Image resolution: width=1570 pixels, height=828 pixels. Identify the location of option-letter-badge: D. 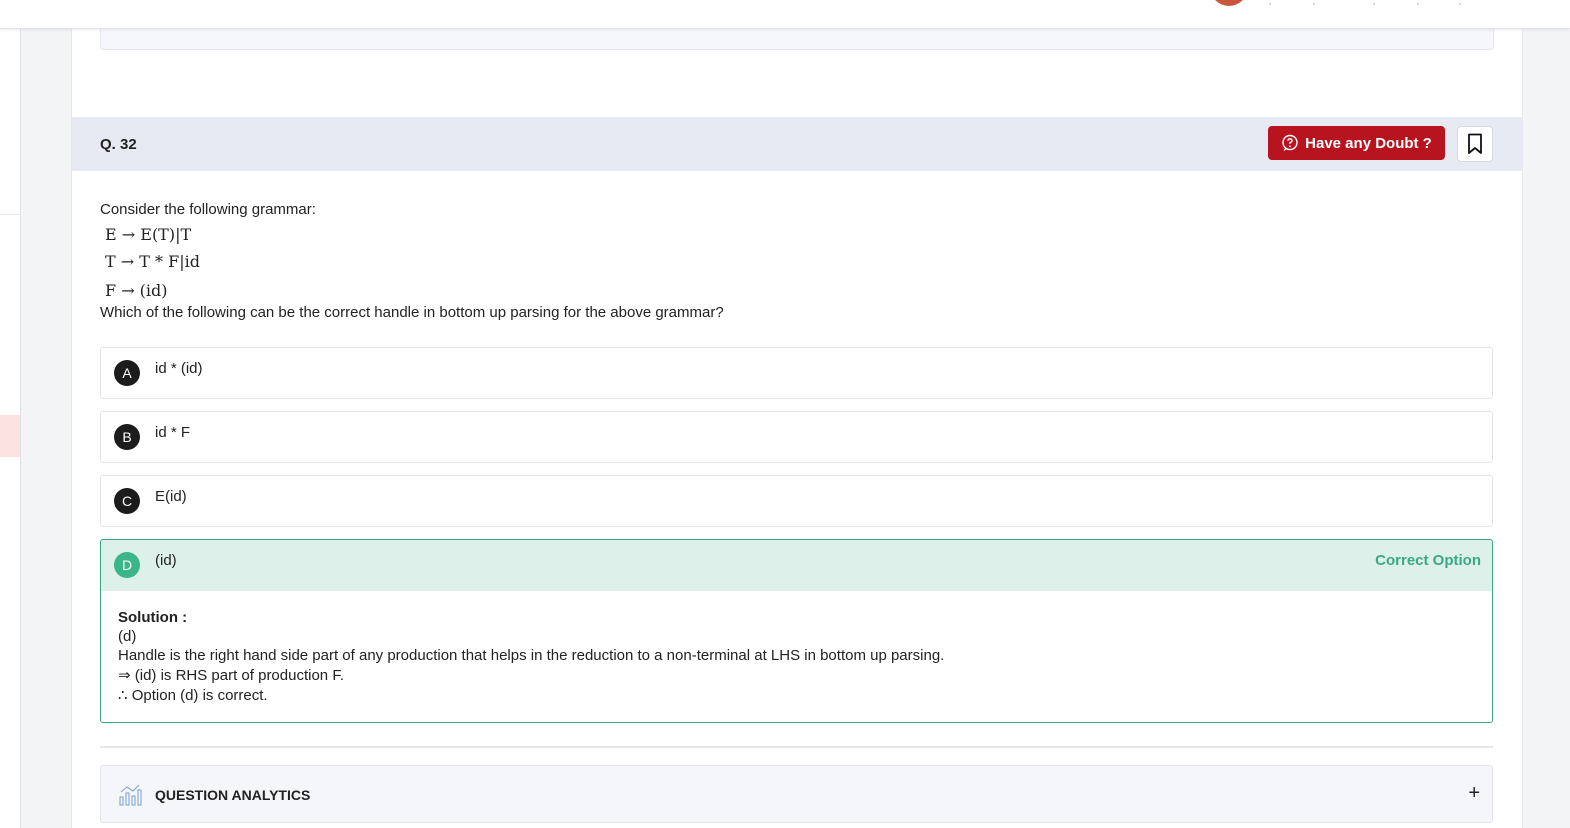
(127, 565).